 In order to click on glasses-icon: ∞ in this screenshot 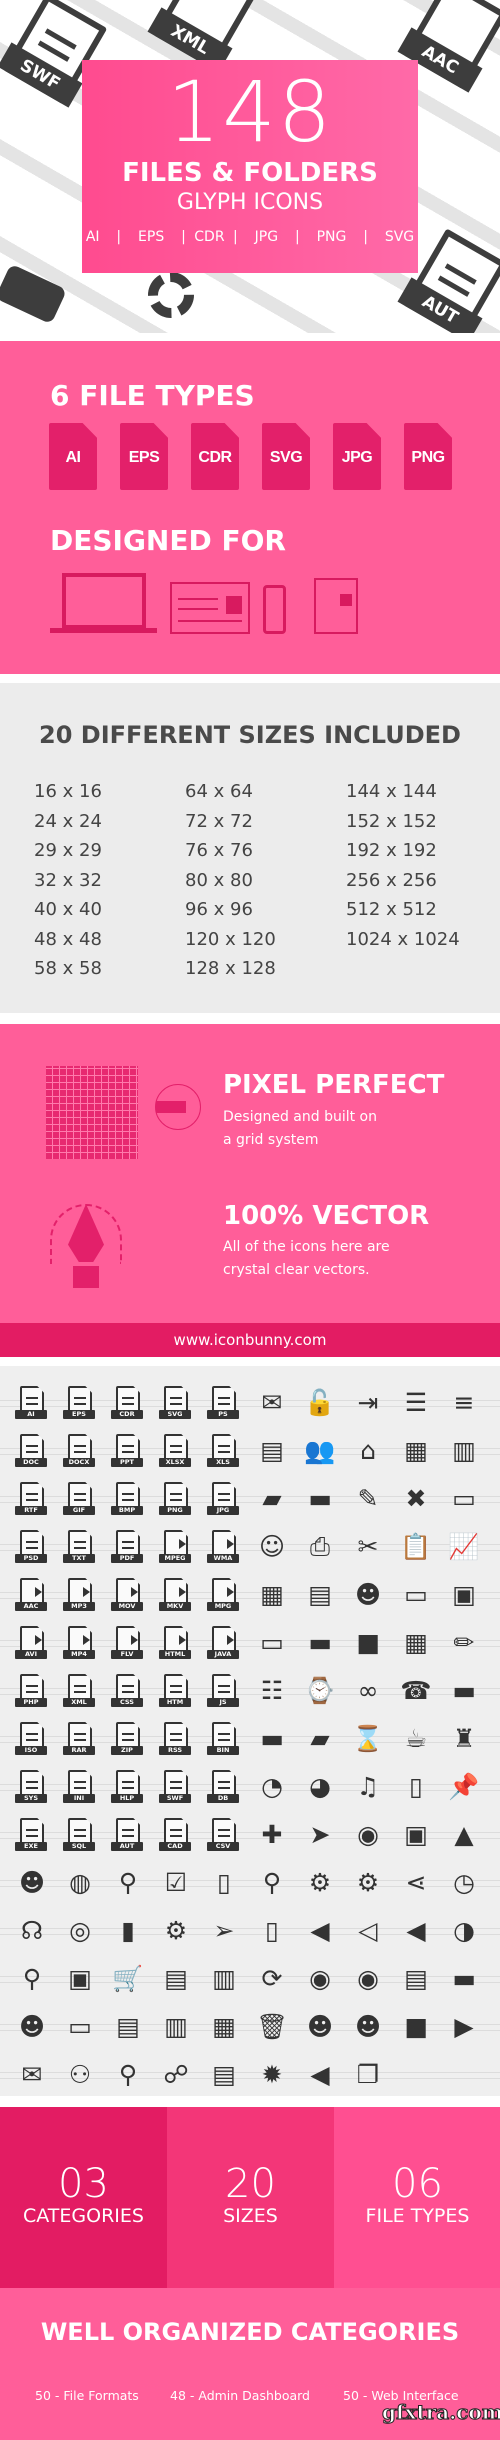, I will do `click(368, 1690)`.